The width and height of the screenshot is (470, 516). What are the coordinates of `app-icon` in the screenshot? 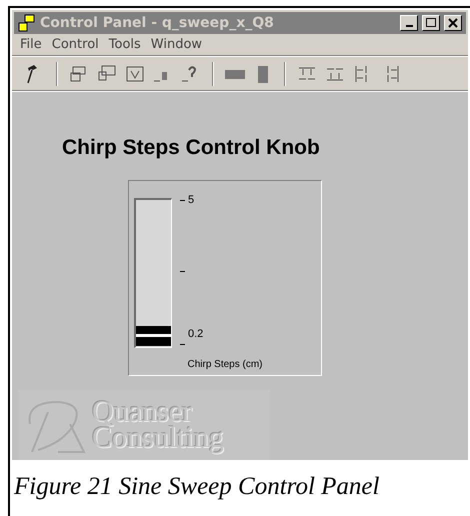 It's located at (27, 23).